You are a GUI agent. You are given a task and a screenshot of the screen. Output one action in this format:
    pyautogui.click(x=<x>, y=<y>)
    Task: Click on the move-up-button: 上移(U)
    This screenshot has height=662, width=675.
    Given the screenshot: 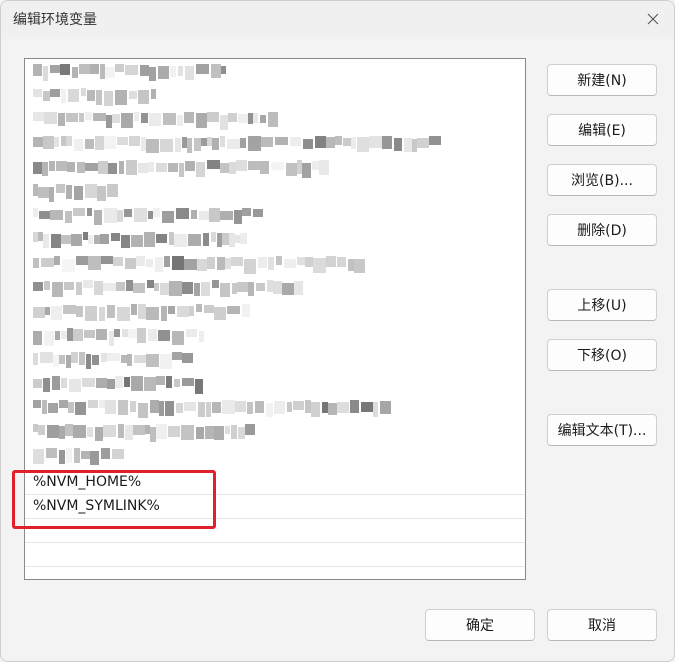 What is the action you would take?
    pyautogui.click(x=602, y=305)
    